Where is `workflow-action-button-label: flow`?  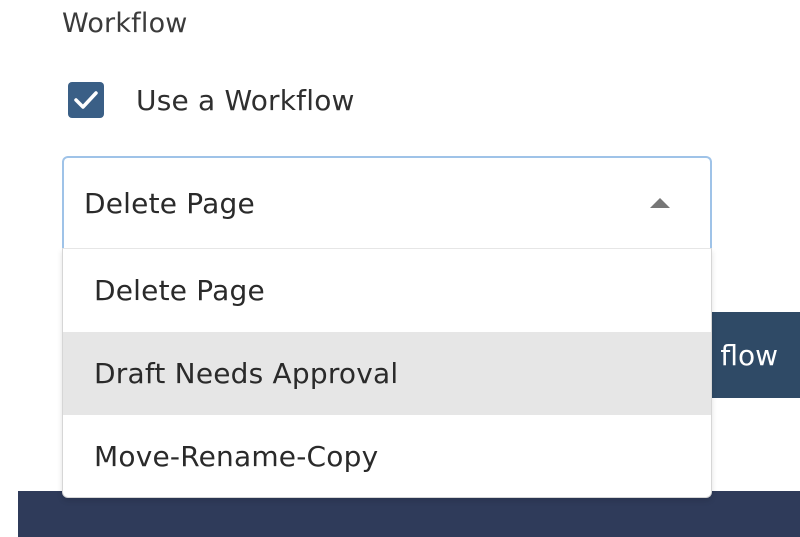 workflow-action-button-label: flow is located at coordinates (749, 355).